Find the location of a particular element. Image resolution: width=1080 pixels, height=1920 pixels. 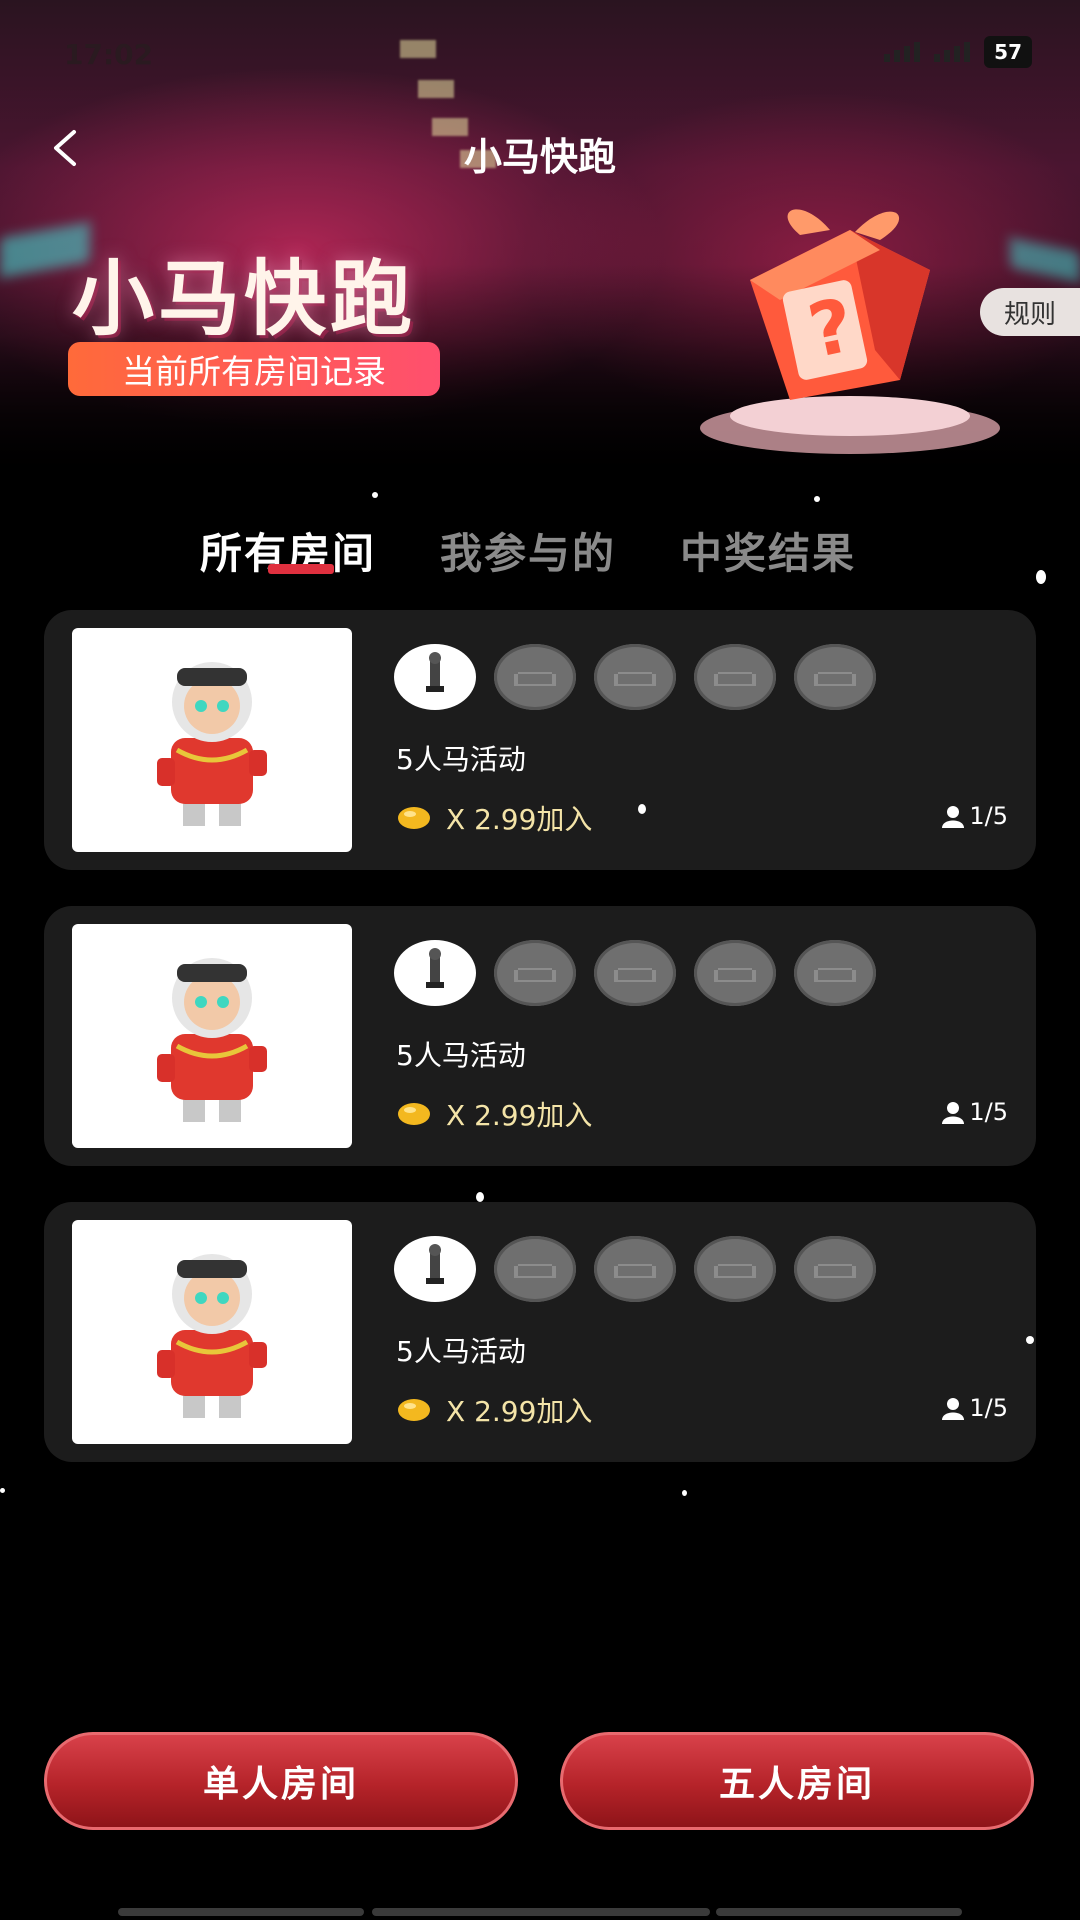

hero-tagline: 当前所有房间记录 is located at coordinates (254, 369).